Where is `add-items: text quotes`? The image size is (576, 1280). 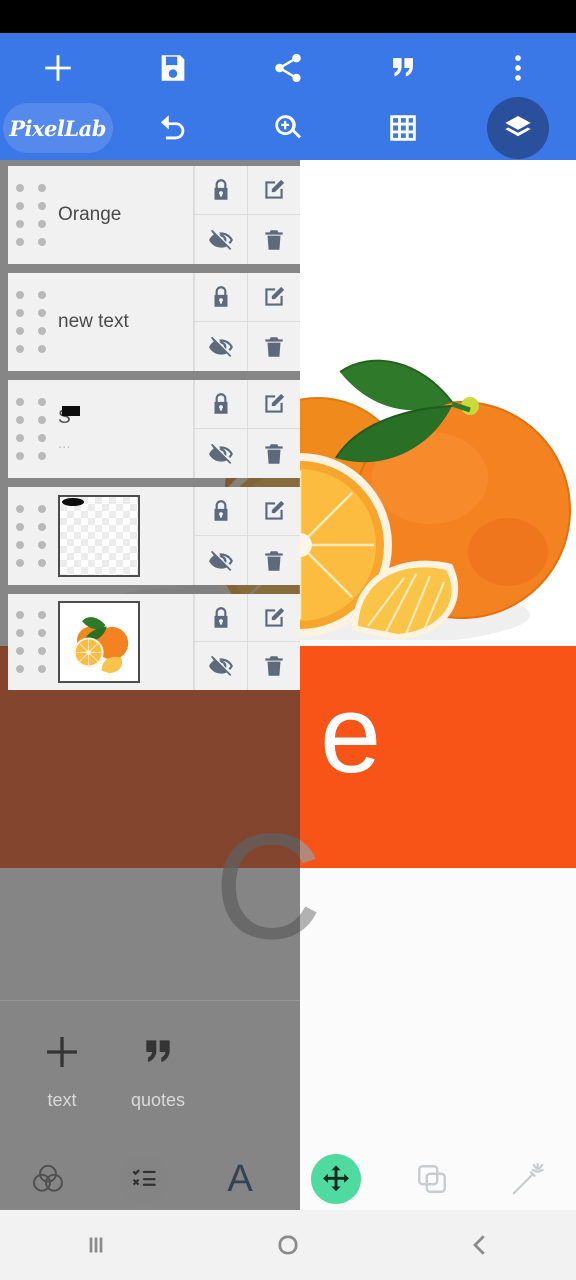 add-items: text quotes is located at coordinates (150, 1055).